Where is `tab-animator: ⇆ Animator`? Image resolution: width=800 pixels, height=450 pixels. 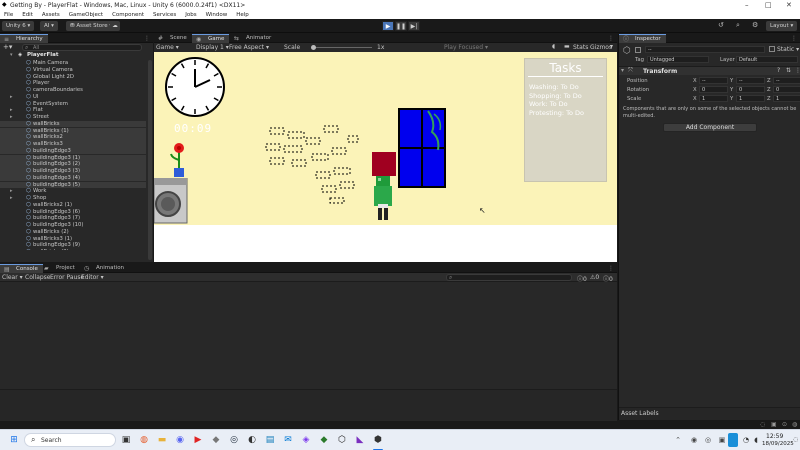
tab-animator: ⇆ Animator is located at coordinates (253, 38).